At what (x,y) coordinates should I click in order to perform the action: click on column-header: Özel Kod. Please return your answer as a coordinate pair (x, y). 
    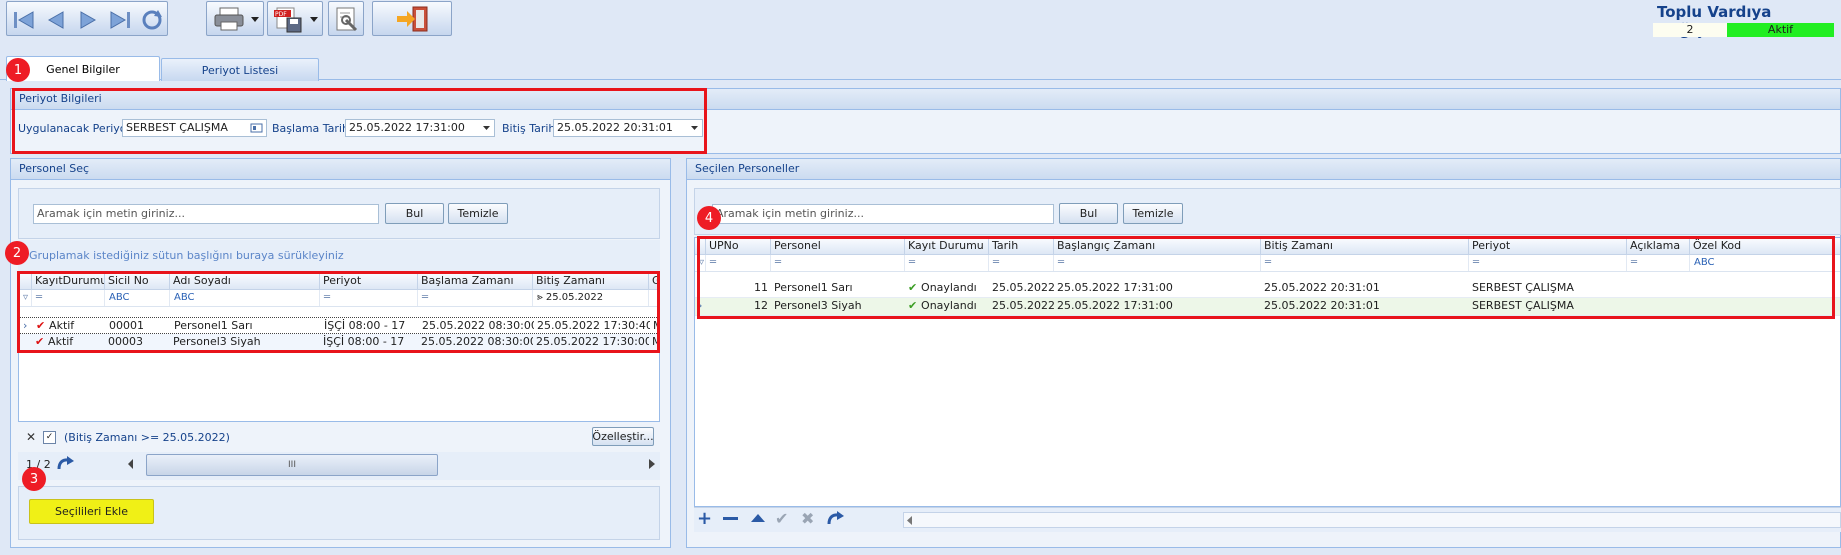
    Looking at the image, I should click on (1765, 246).